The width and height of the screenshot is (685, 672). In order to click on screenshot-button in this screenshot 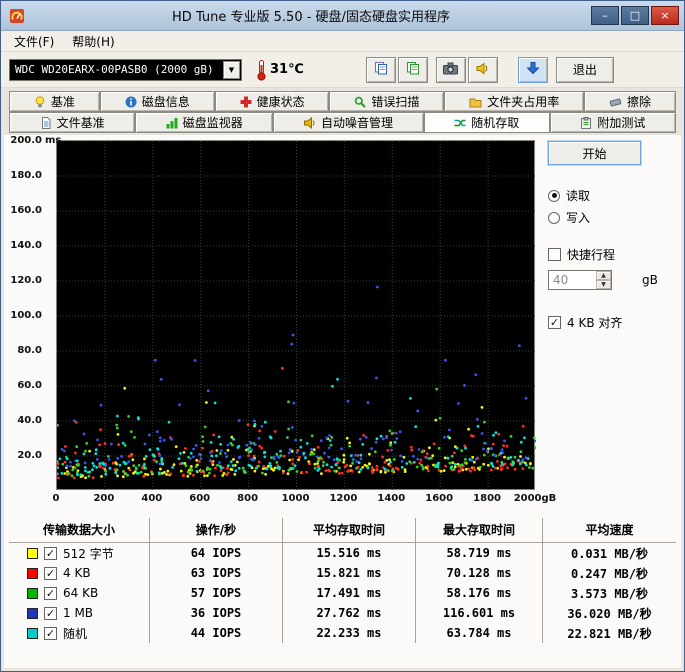, I will do `click(450, 69)`.